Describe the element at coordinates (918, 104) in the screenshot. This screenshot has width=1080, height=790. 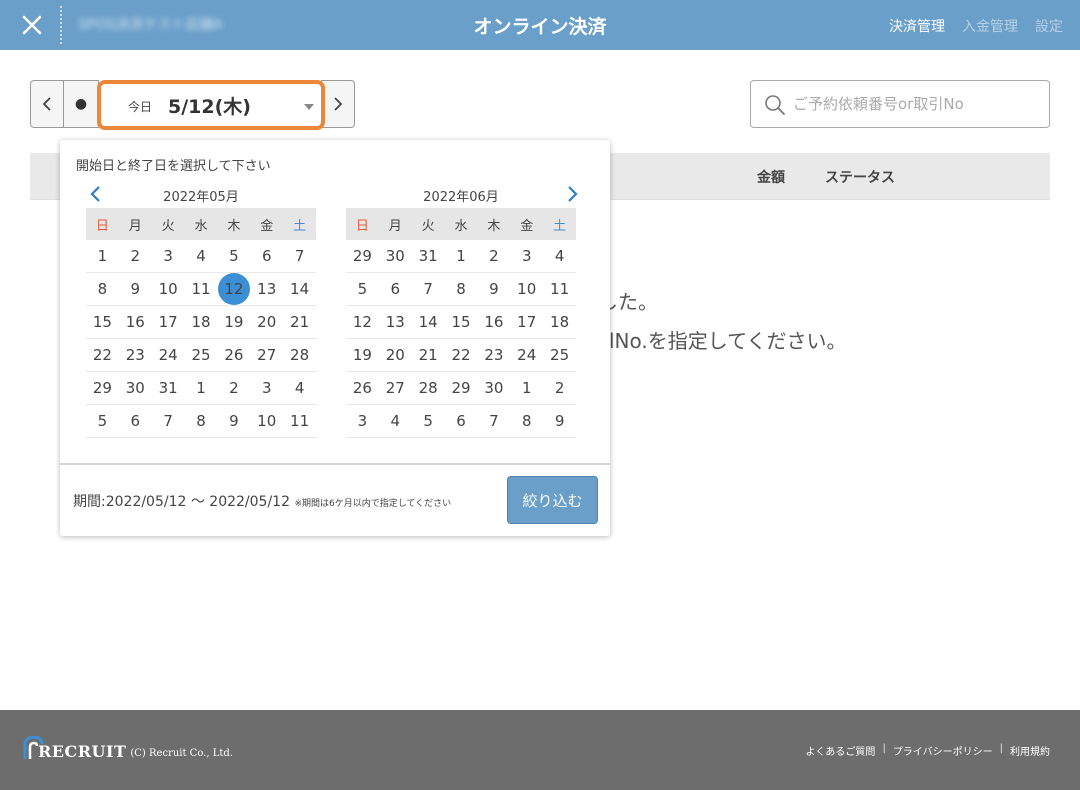
I see `search-input` at that location.